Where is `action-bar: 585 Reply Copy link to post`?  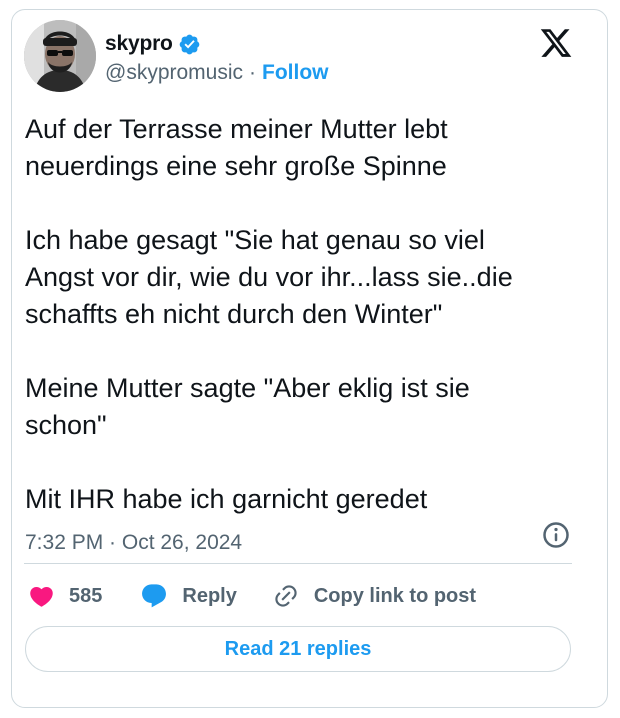
action-bar: 585 Reply Copy link to post is located at coordinates (252, 596).